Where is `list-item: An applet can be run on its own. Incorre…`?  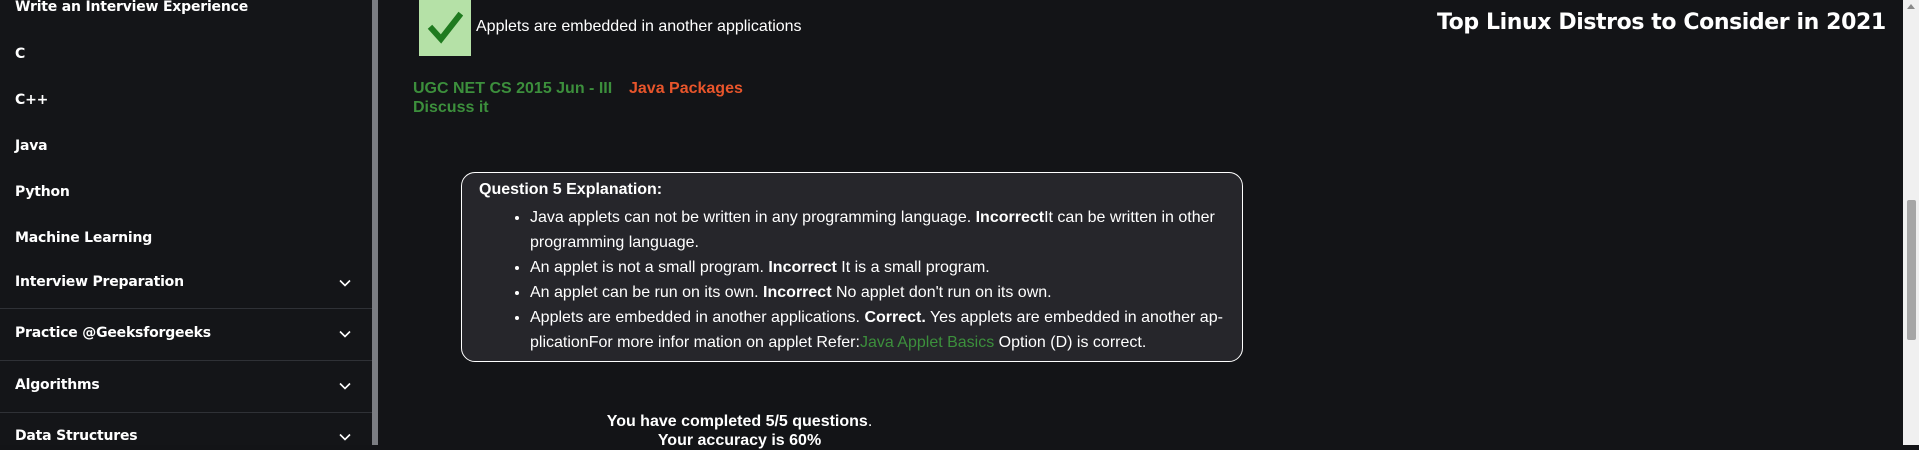
list-item: An applet can be run on its own. Incorre… is located at coordinates (882, 292).